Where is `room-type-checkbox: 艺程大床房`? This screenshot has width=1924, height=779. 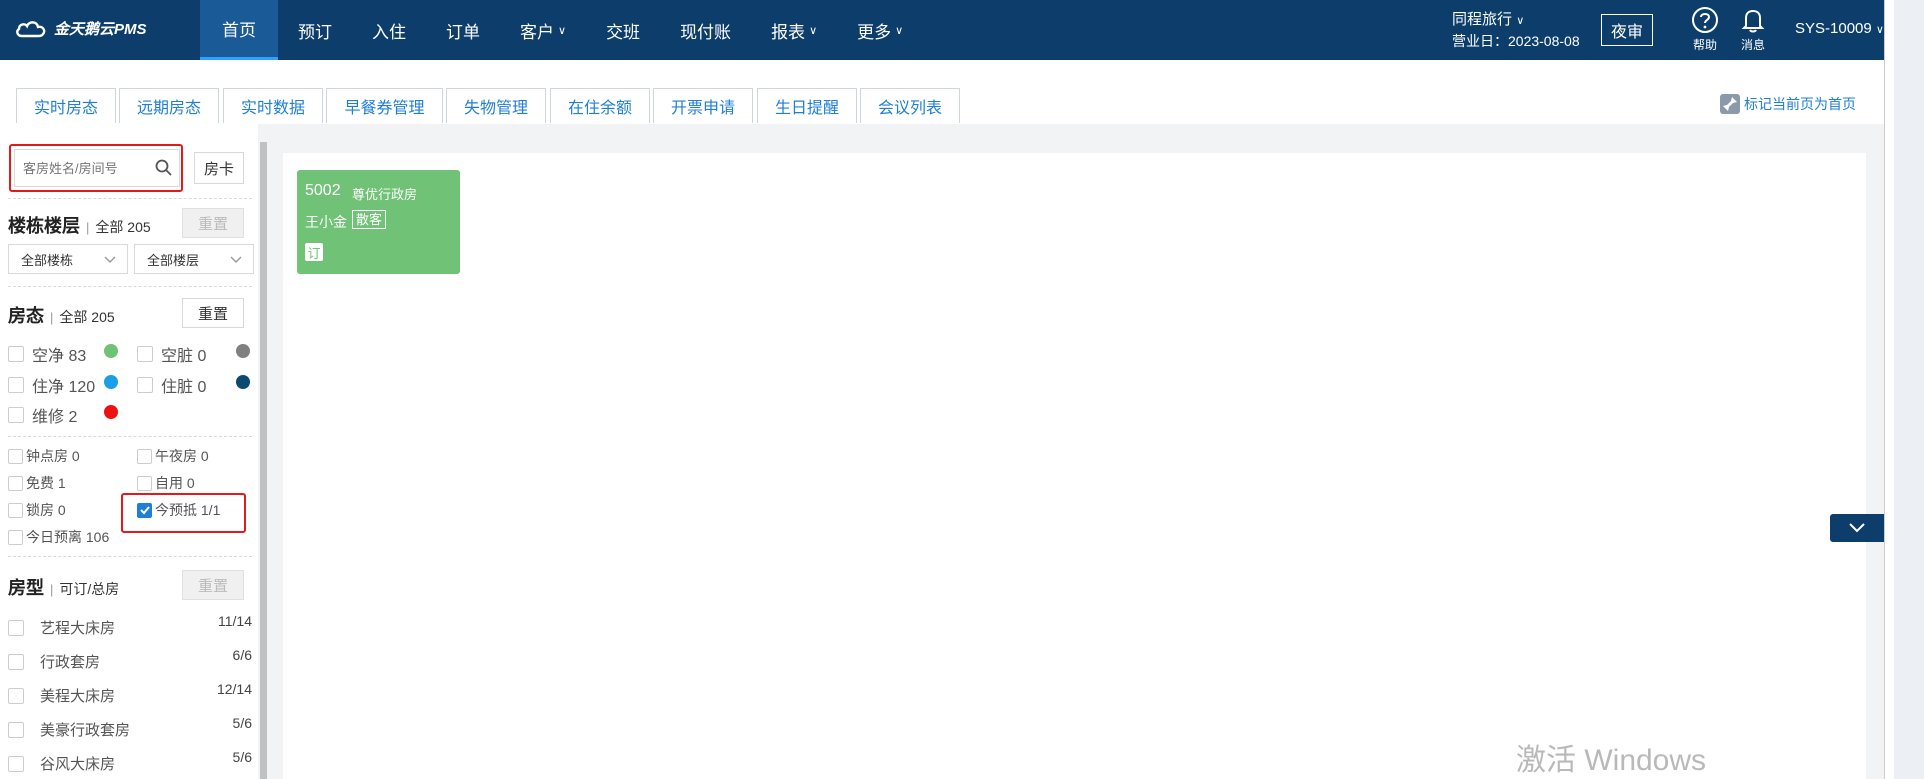 room-type-checkbox: 艺程大床房 is located at coordinates (130, 627).